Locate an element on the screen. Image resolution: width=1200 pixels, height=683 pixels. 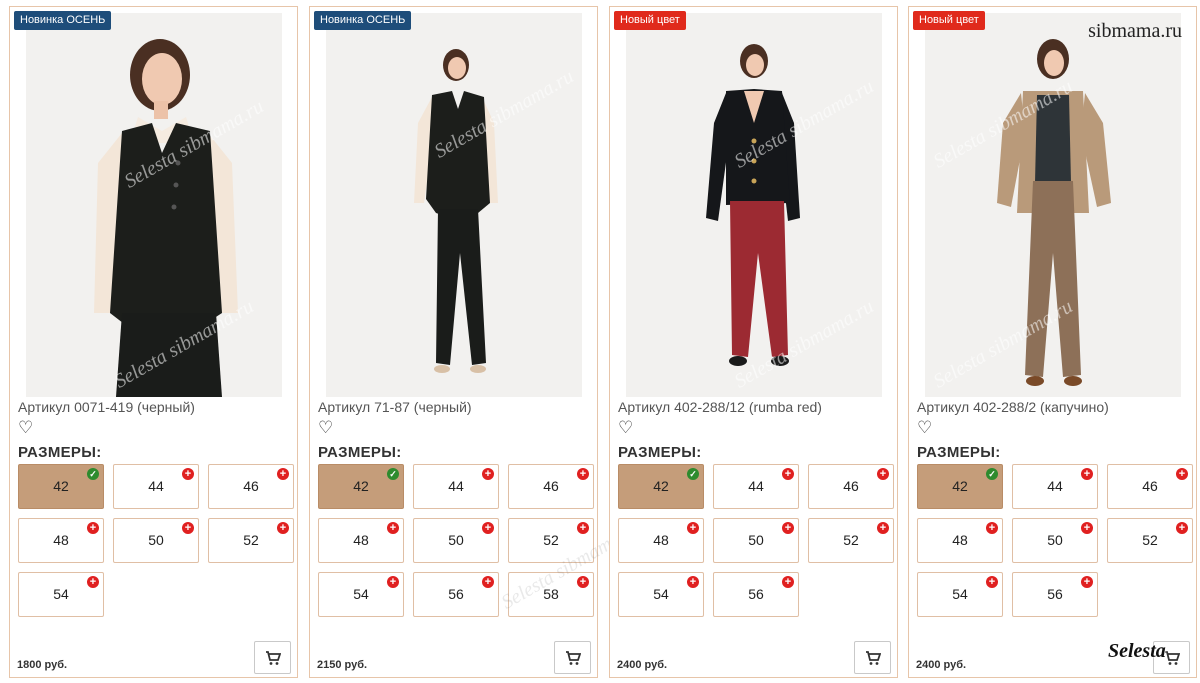
product-article: Артикул 0071-419 (черный) is located at coordinates (106, 407).